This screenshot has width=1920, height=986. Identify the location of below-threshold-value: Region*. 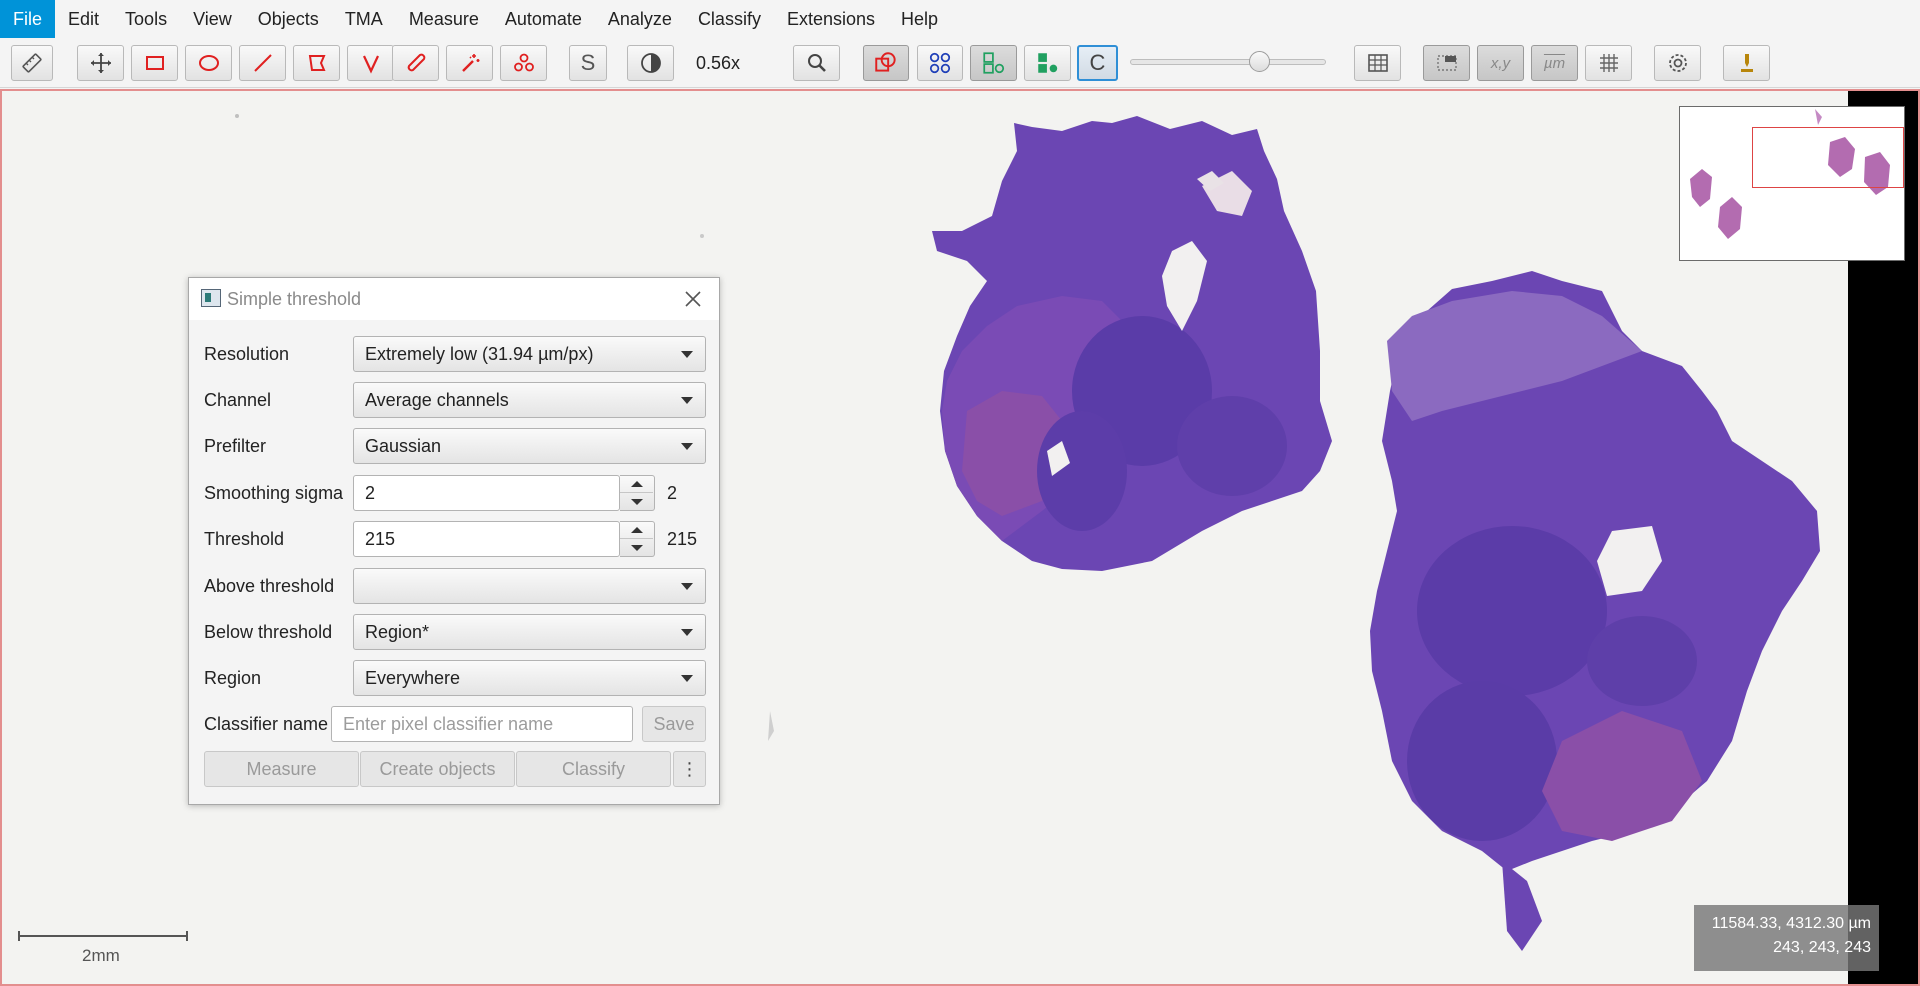
(397, 632).